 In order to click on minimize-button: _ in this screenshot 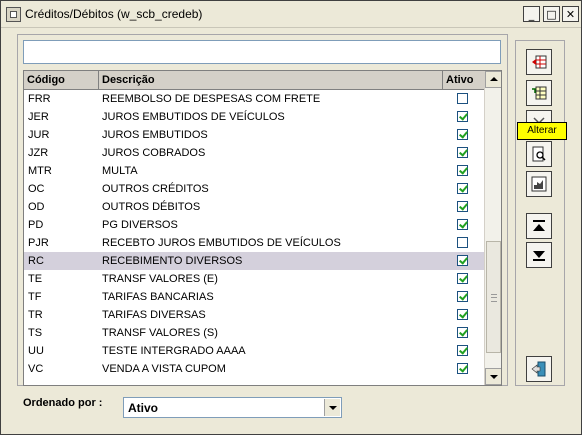, I will do `click(531, 14)`.